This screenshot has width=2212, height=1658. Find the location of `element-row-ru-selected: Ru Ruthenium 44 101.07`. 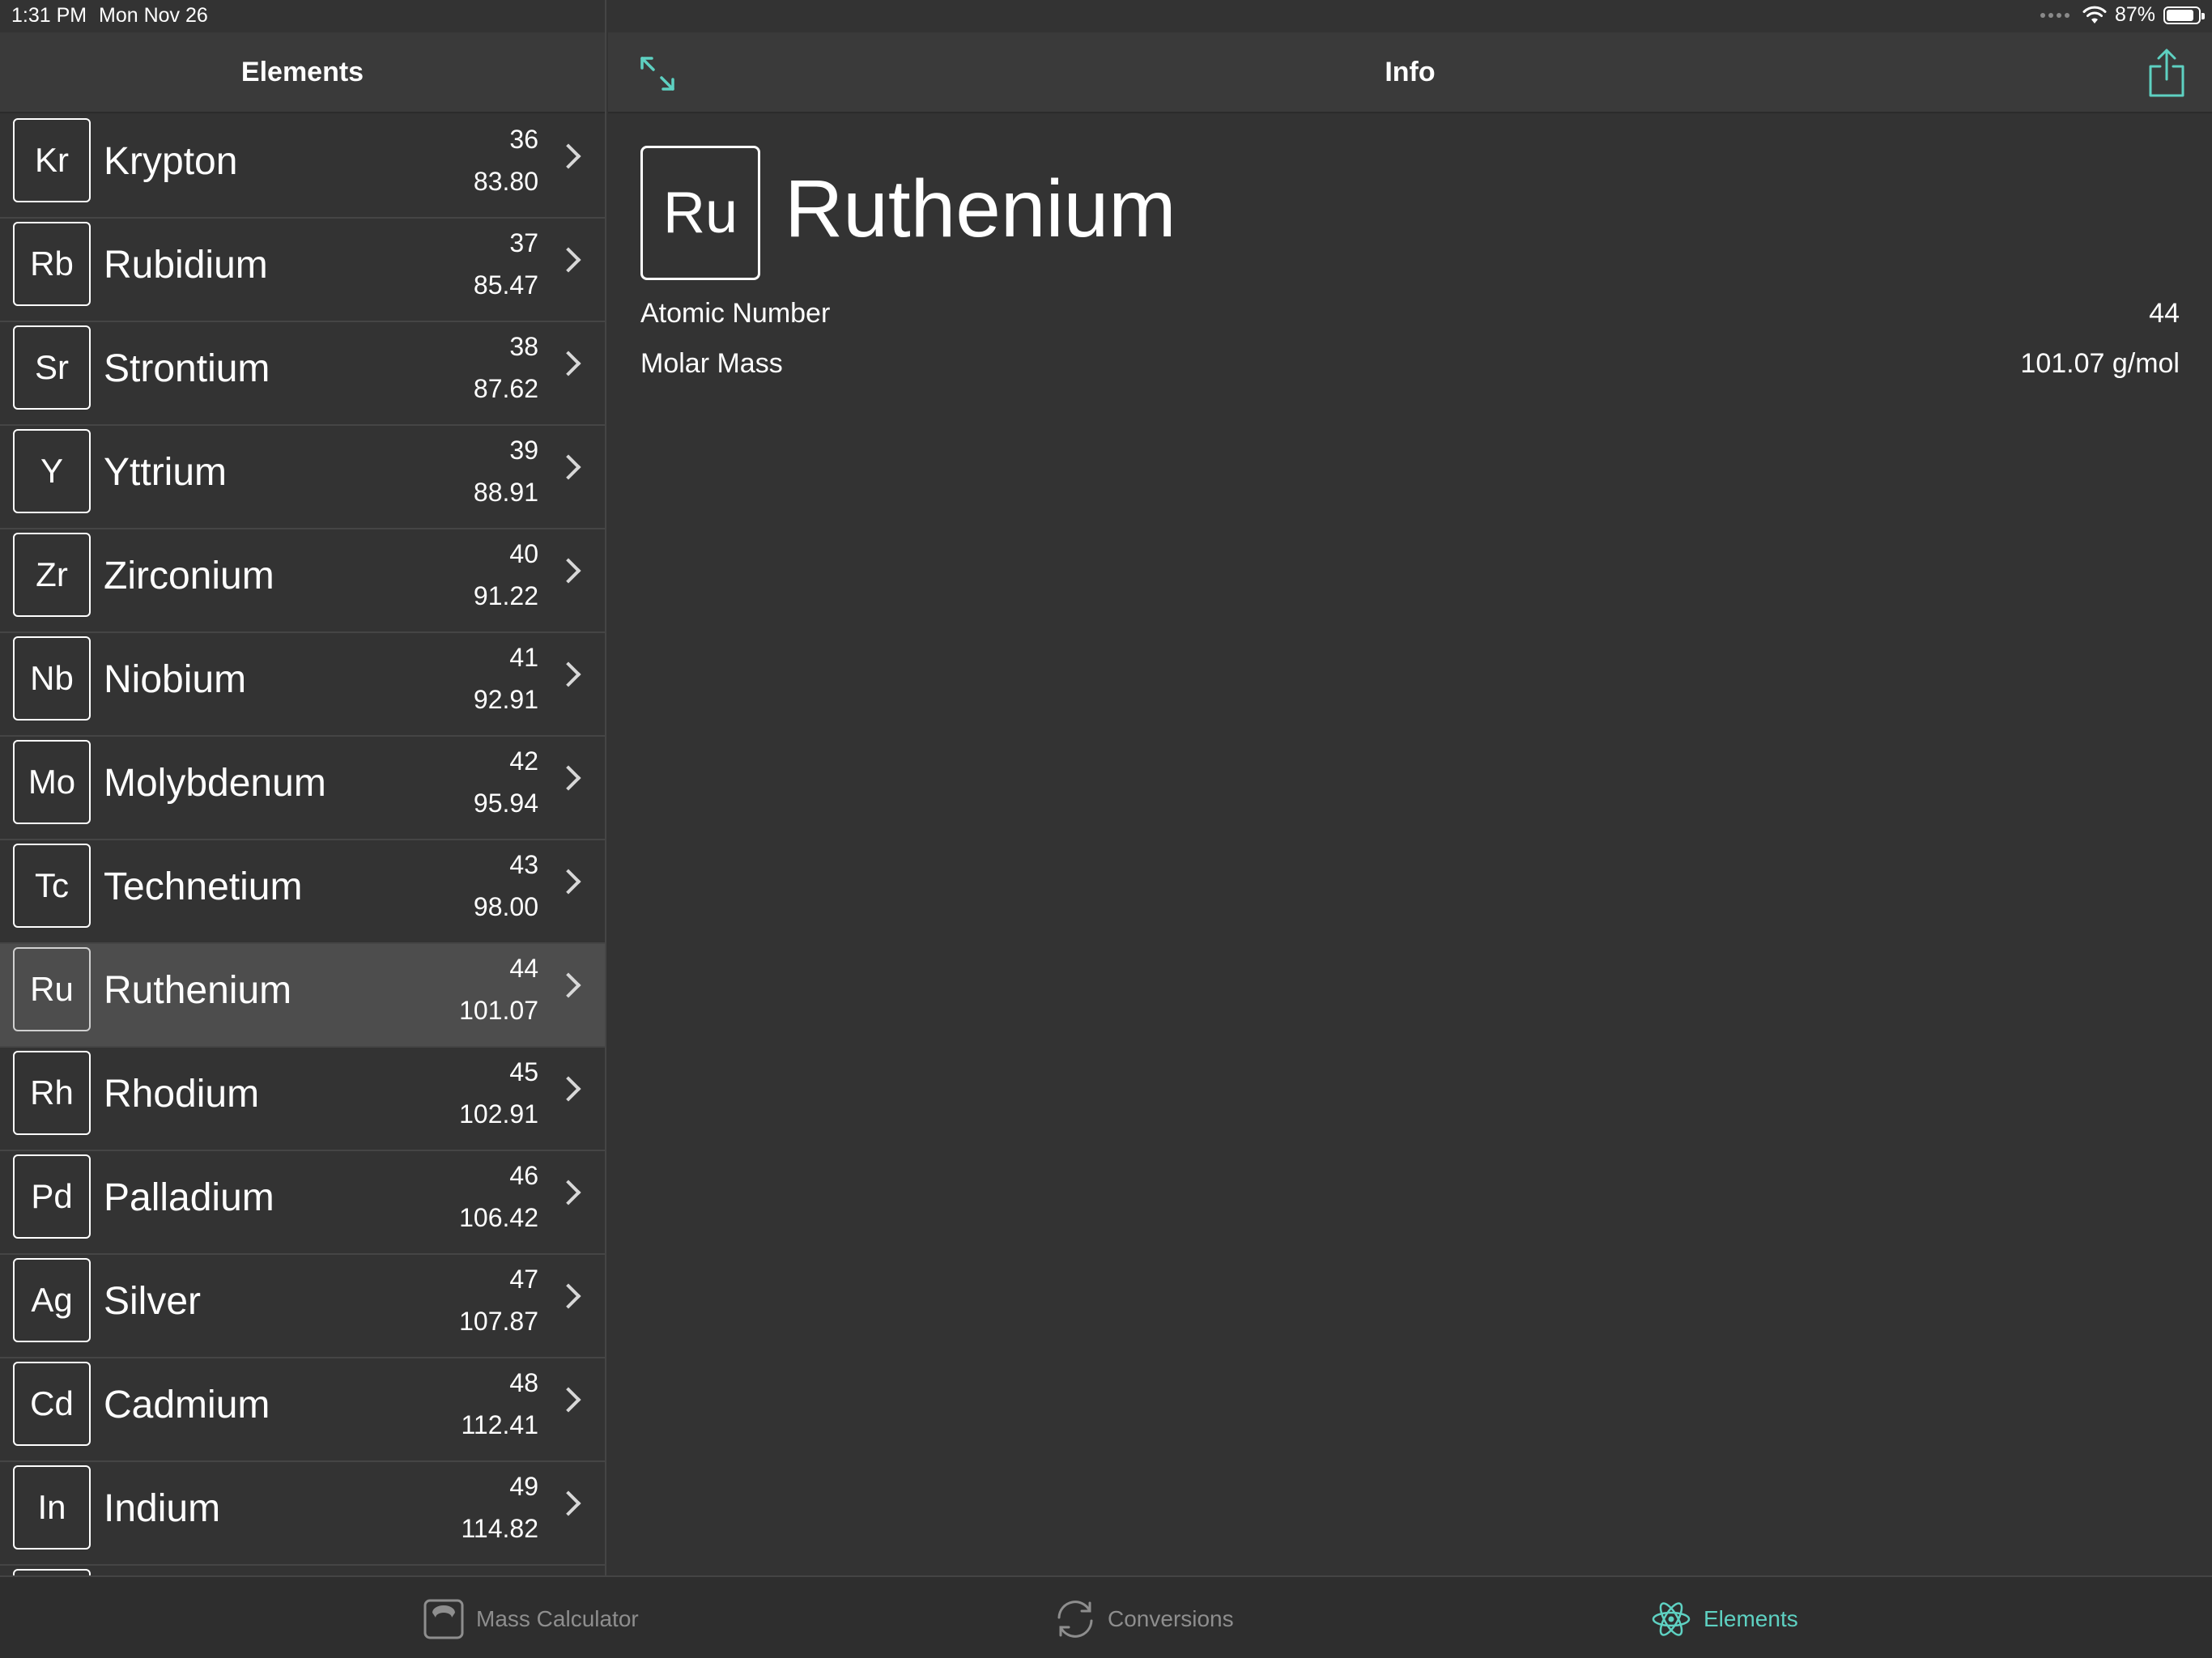

element-row-ru-selected: Ru Ruthenium 44 101.07 is located at coordinates (303, 996).